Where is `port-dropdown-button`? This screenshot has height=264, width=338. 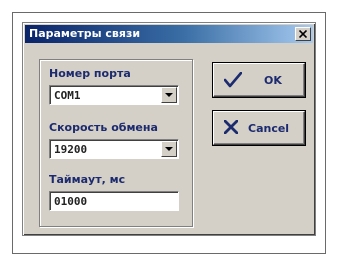
port-dropdown-button is located at coordinates (169, 95).